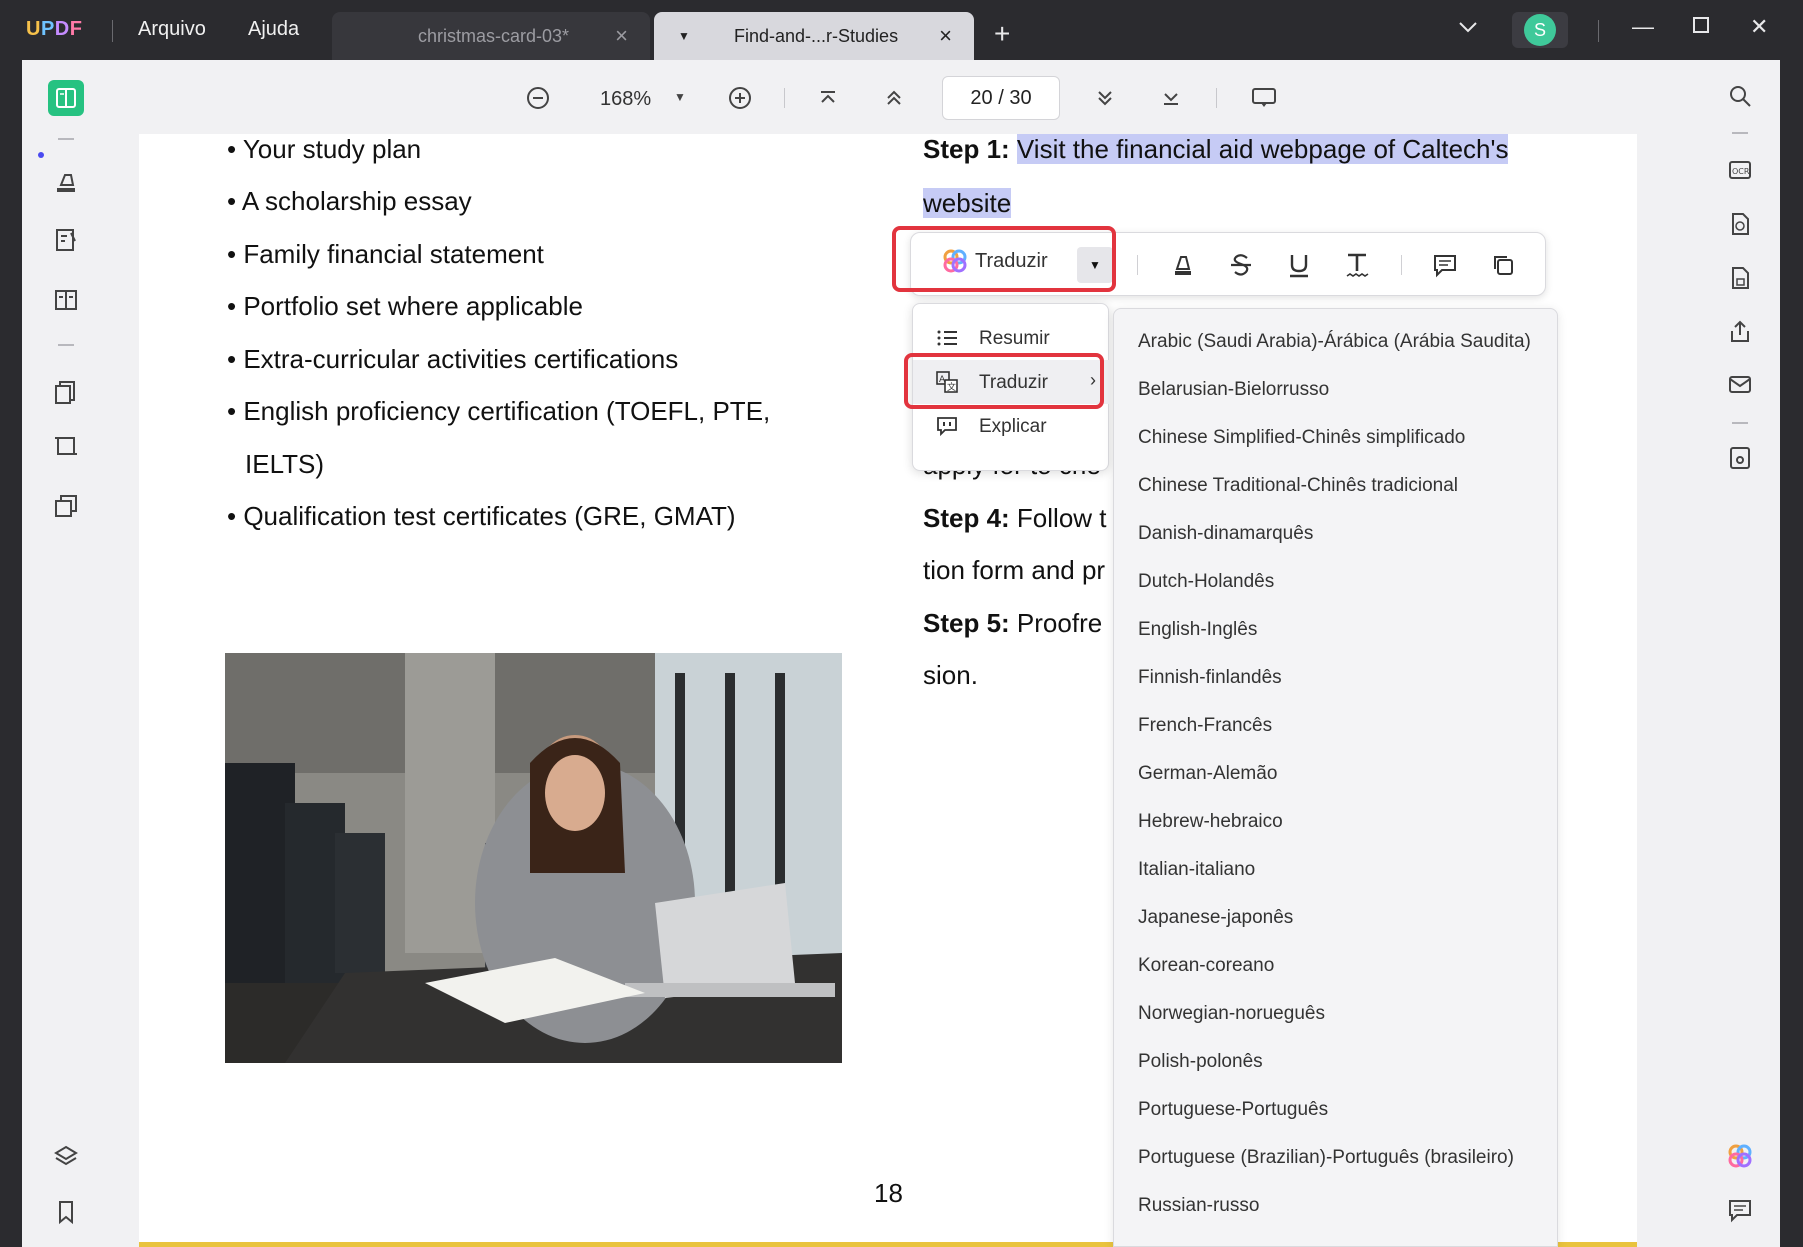 Image resolution: width=1803 pixels, height=1247 pixels. What do you see at coordinates (1198, 1206) in the screenshot?
I see `language-option: Russian-russo` at bounding box center [1198, 1206].